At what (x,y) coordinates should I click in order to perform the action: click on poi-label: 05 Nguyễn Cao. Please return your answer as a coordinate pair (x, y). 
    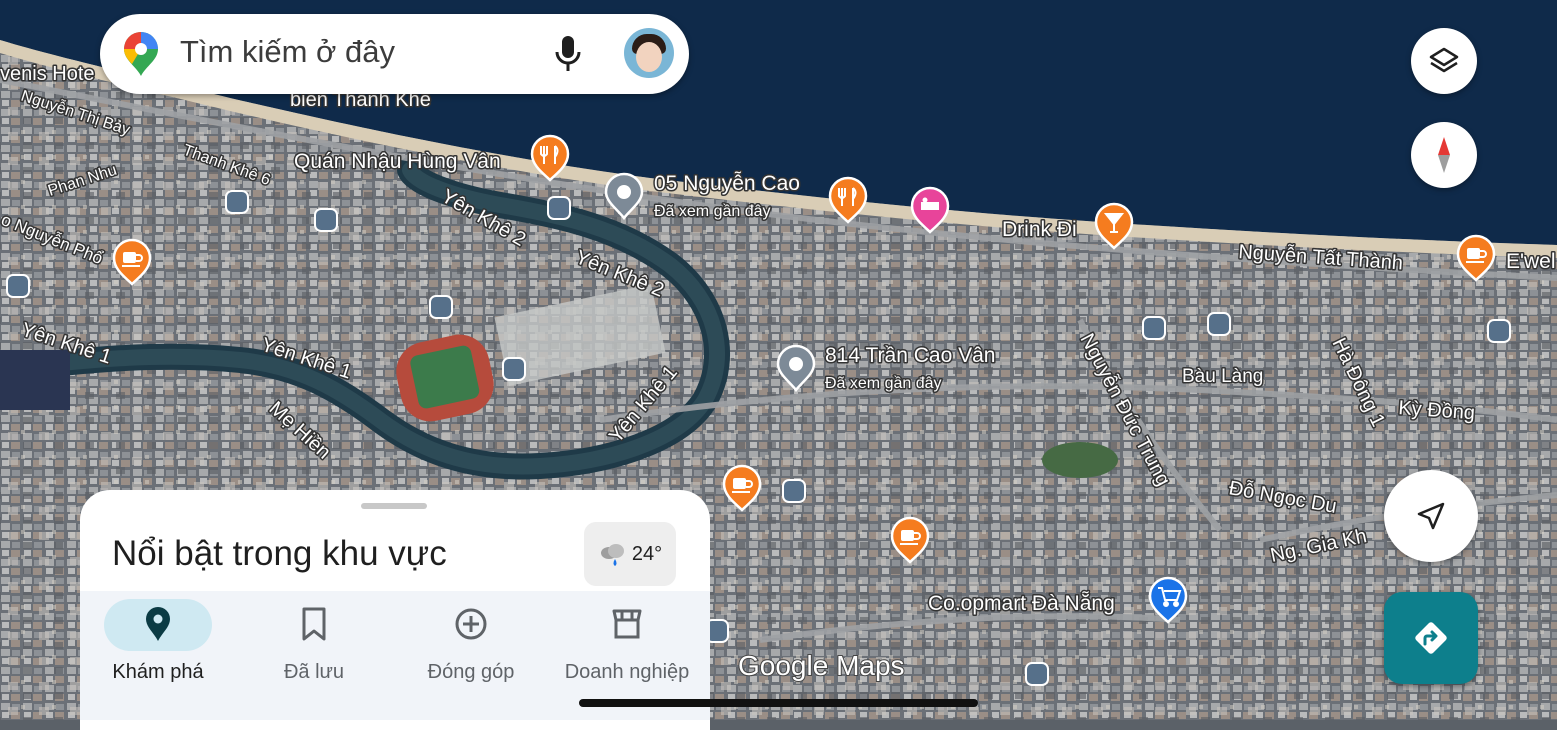
    Looking at the image, I should click on (727, 184).